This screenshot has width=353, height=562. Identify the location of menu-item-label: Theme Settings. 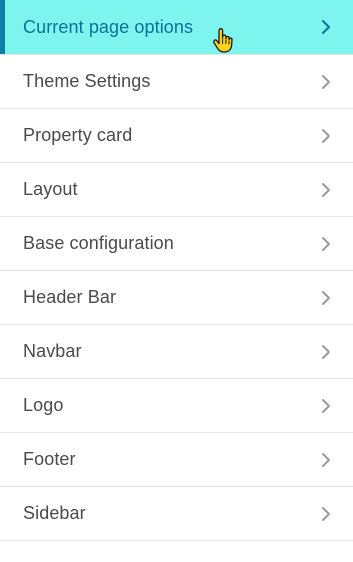
(87, 81).